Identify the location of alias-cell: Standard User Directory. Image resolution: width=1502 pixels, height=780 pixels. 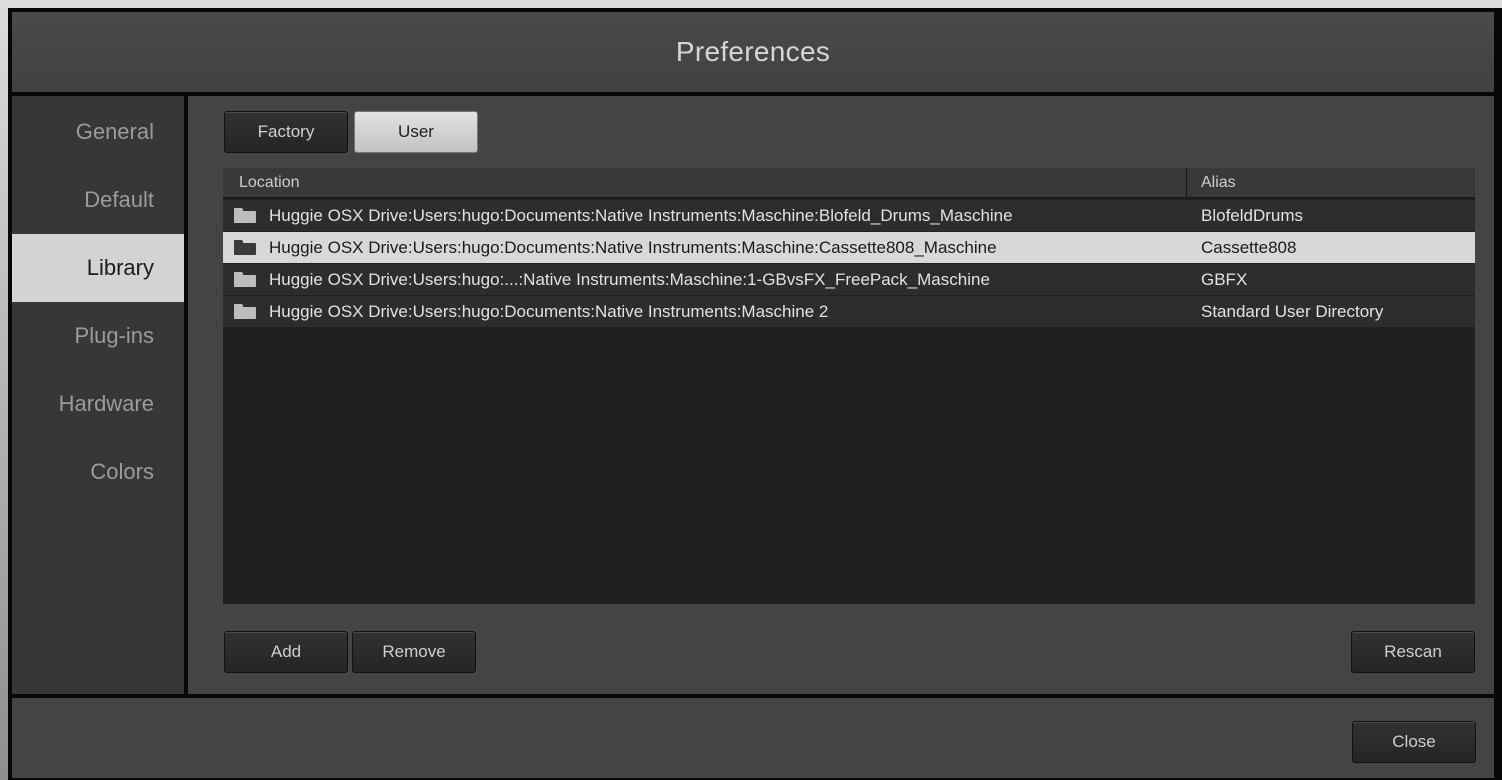
(1292, 311).